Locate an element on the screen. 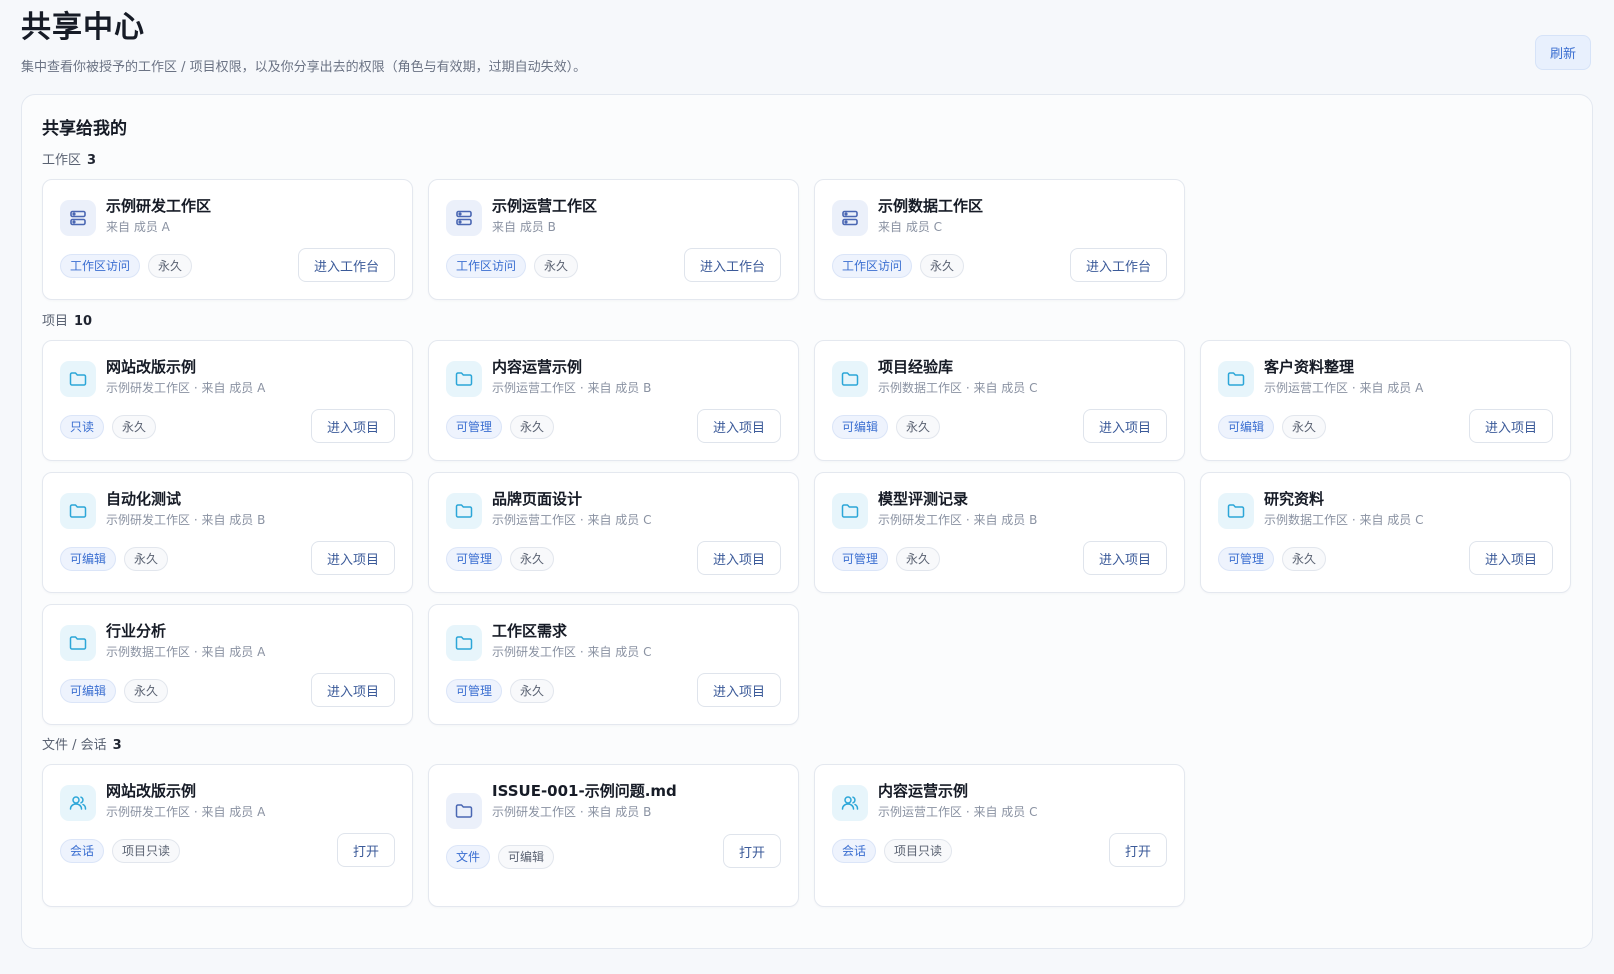 The height and width of the screenshot is (974, 1614). tag-row: 只读 永久 is located at coordinates (108, 427).